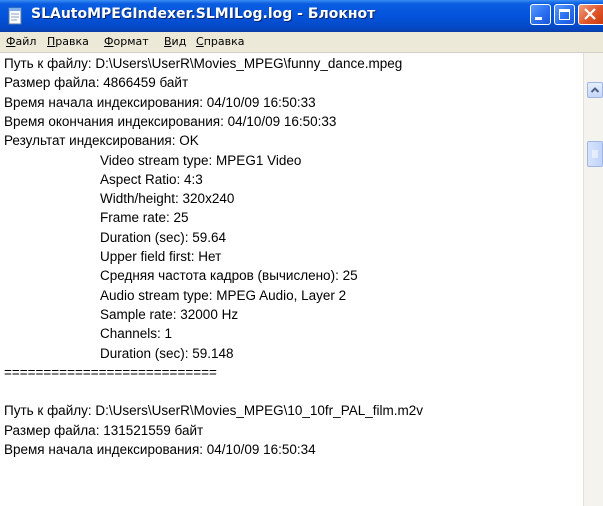  I want to click on minimize-button, so click(540, 14).